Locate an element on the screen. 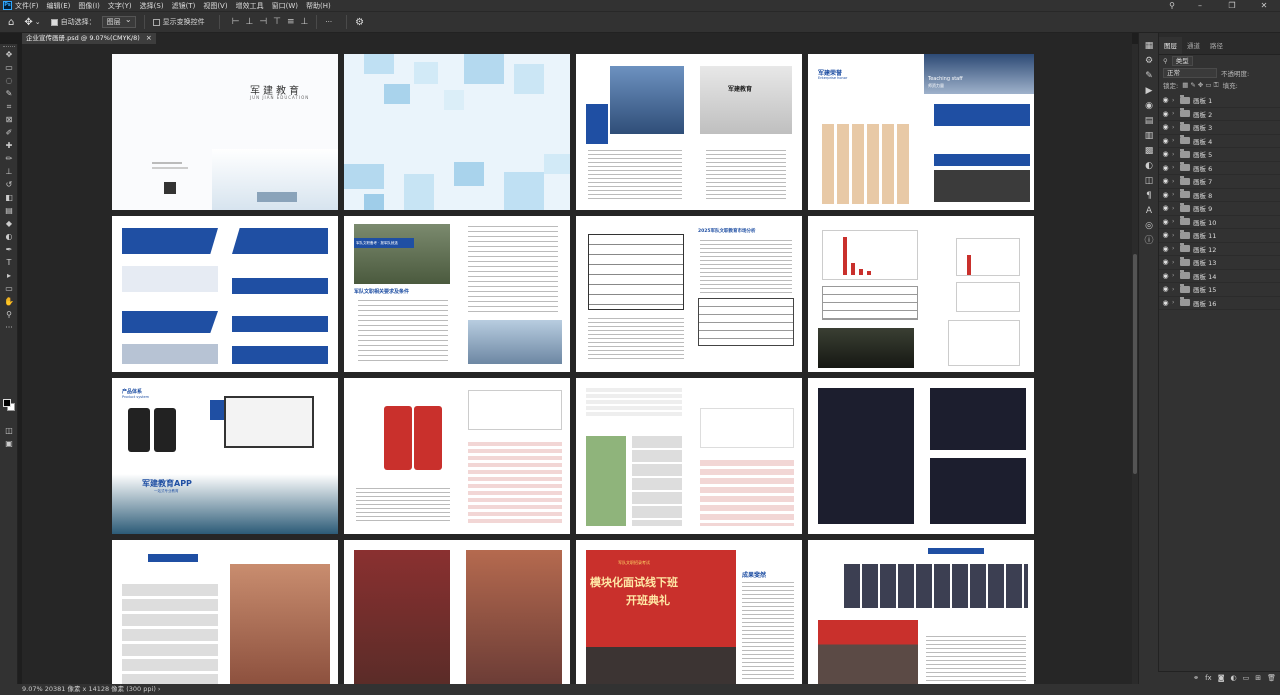  auto-select-checkbox is located at coordinates (54, 22).